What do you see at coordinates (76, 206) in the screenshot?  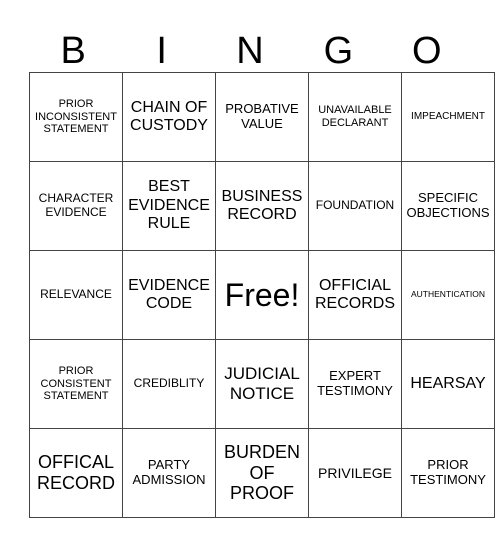 I see `bingo-cell: CHARACTER EVIDENCE` at bounding box center [76, 206].